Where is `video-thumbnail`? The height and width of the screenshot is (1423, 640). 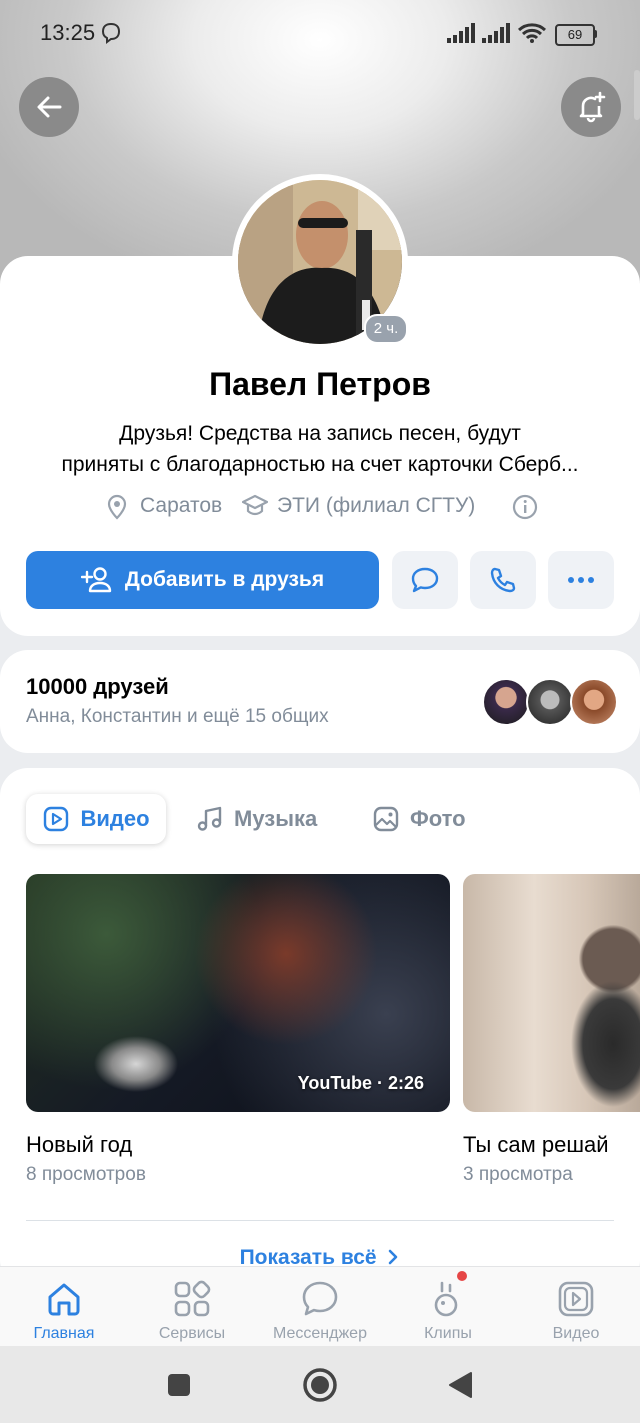
video-thumbnail is located at coordinates (551, 993).